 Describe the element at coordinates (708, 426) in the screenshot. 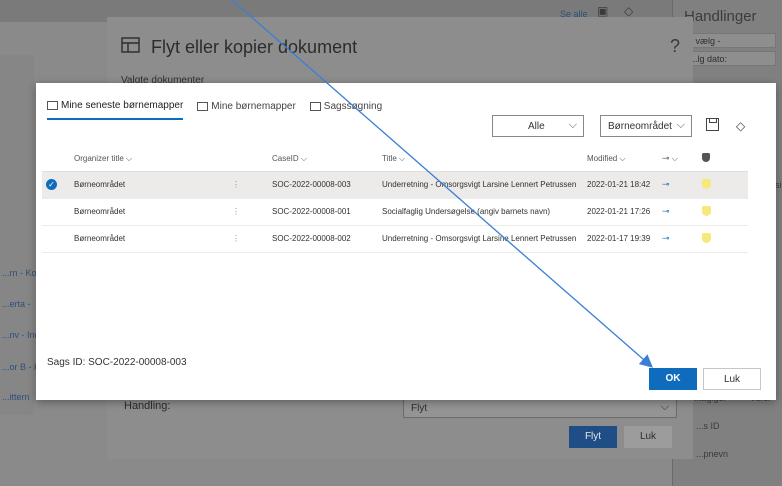

I see `right-side-text: ...s ID` at that location.